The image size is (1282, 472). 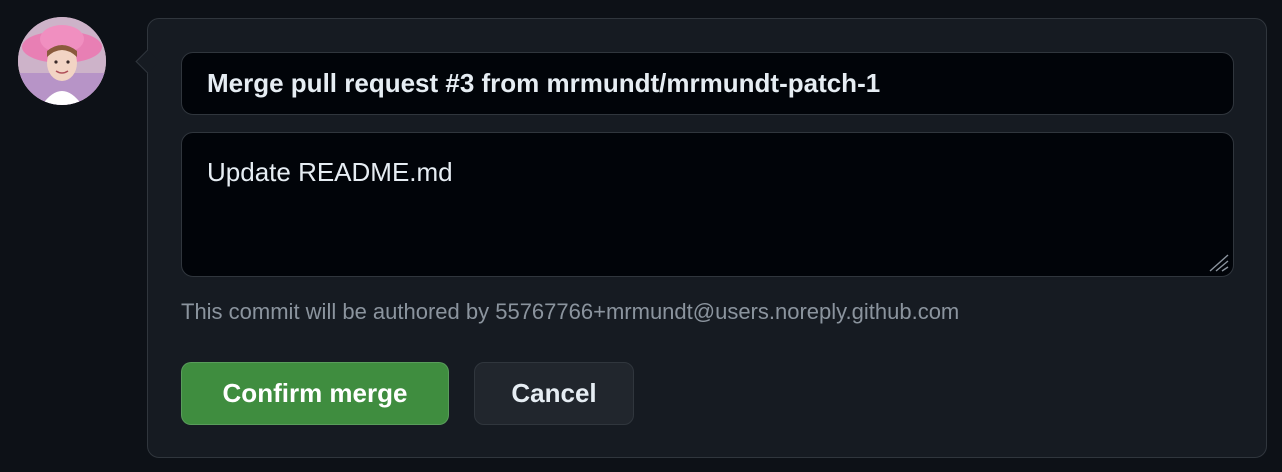 I want to click on avatar-image, so click(x=62, y=61).